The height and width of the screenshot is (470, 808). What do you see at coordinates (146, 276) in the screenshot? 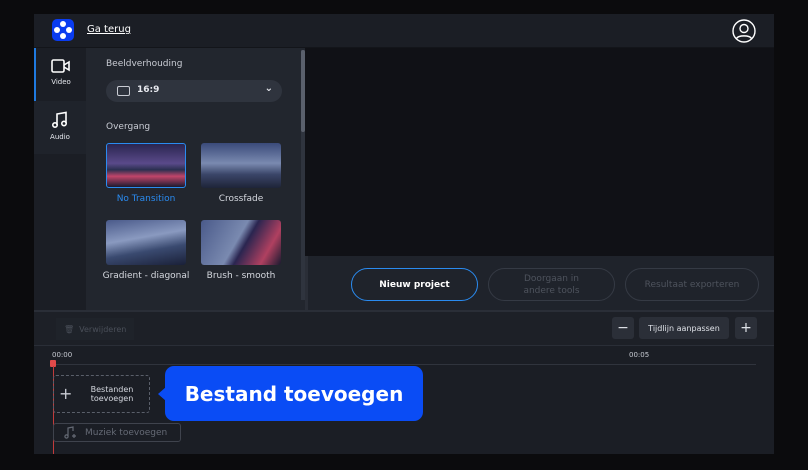
I see `transition-label-gradient: Gradient - diagonal` at bounding box center [146, 276].